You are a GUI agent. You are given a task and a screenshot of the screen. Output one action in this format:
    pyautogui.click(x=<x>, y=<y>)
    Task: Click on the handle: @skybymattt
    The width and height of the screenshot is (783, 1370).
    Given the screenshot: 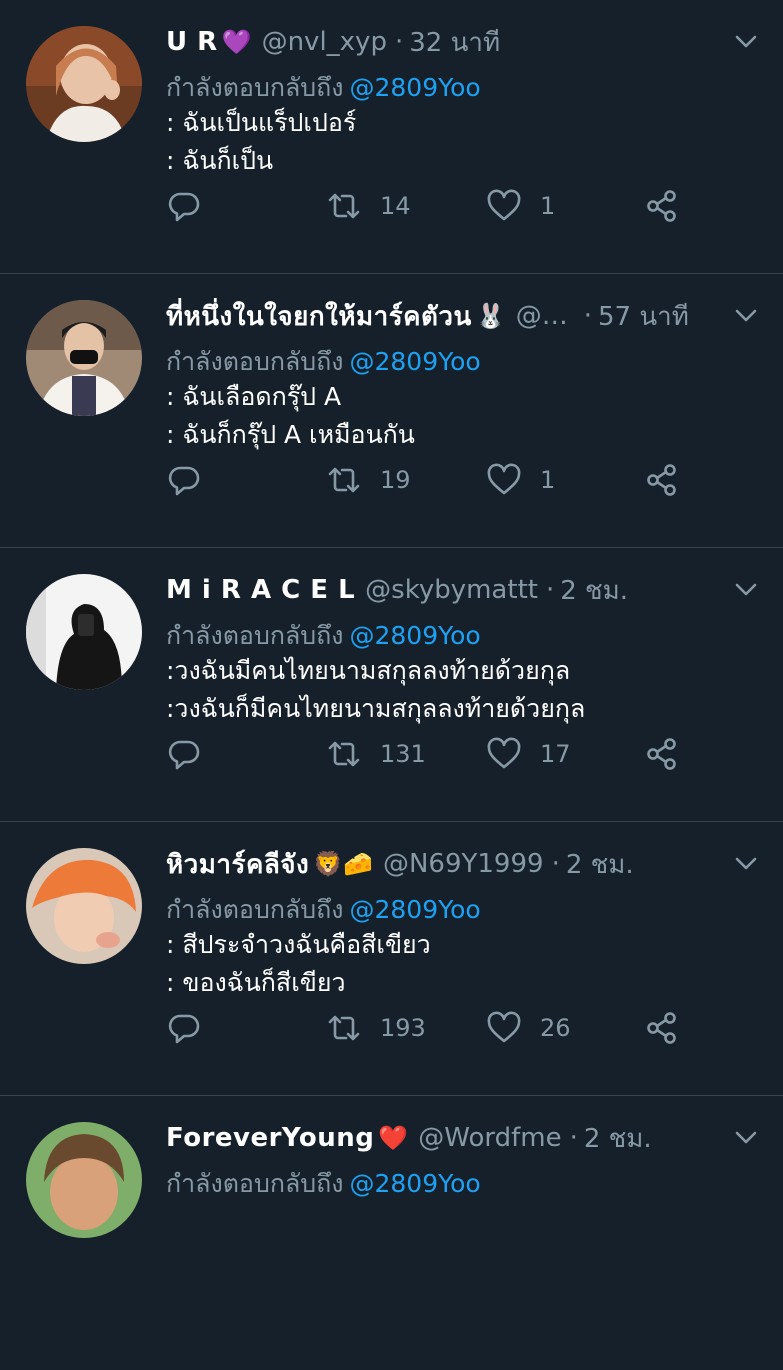 What is the action you would take?
    pyautogui.click(x=451, y=590)
    